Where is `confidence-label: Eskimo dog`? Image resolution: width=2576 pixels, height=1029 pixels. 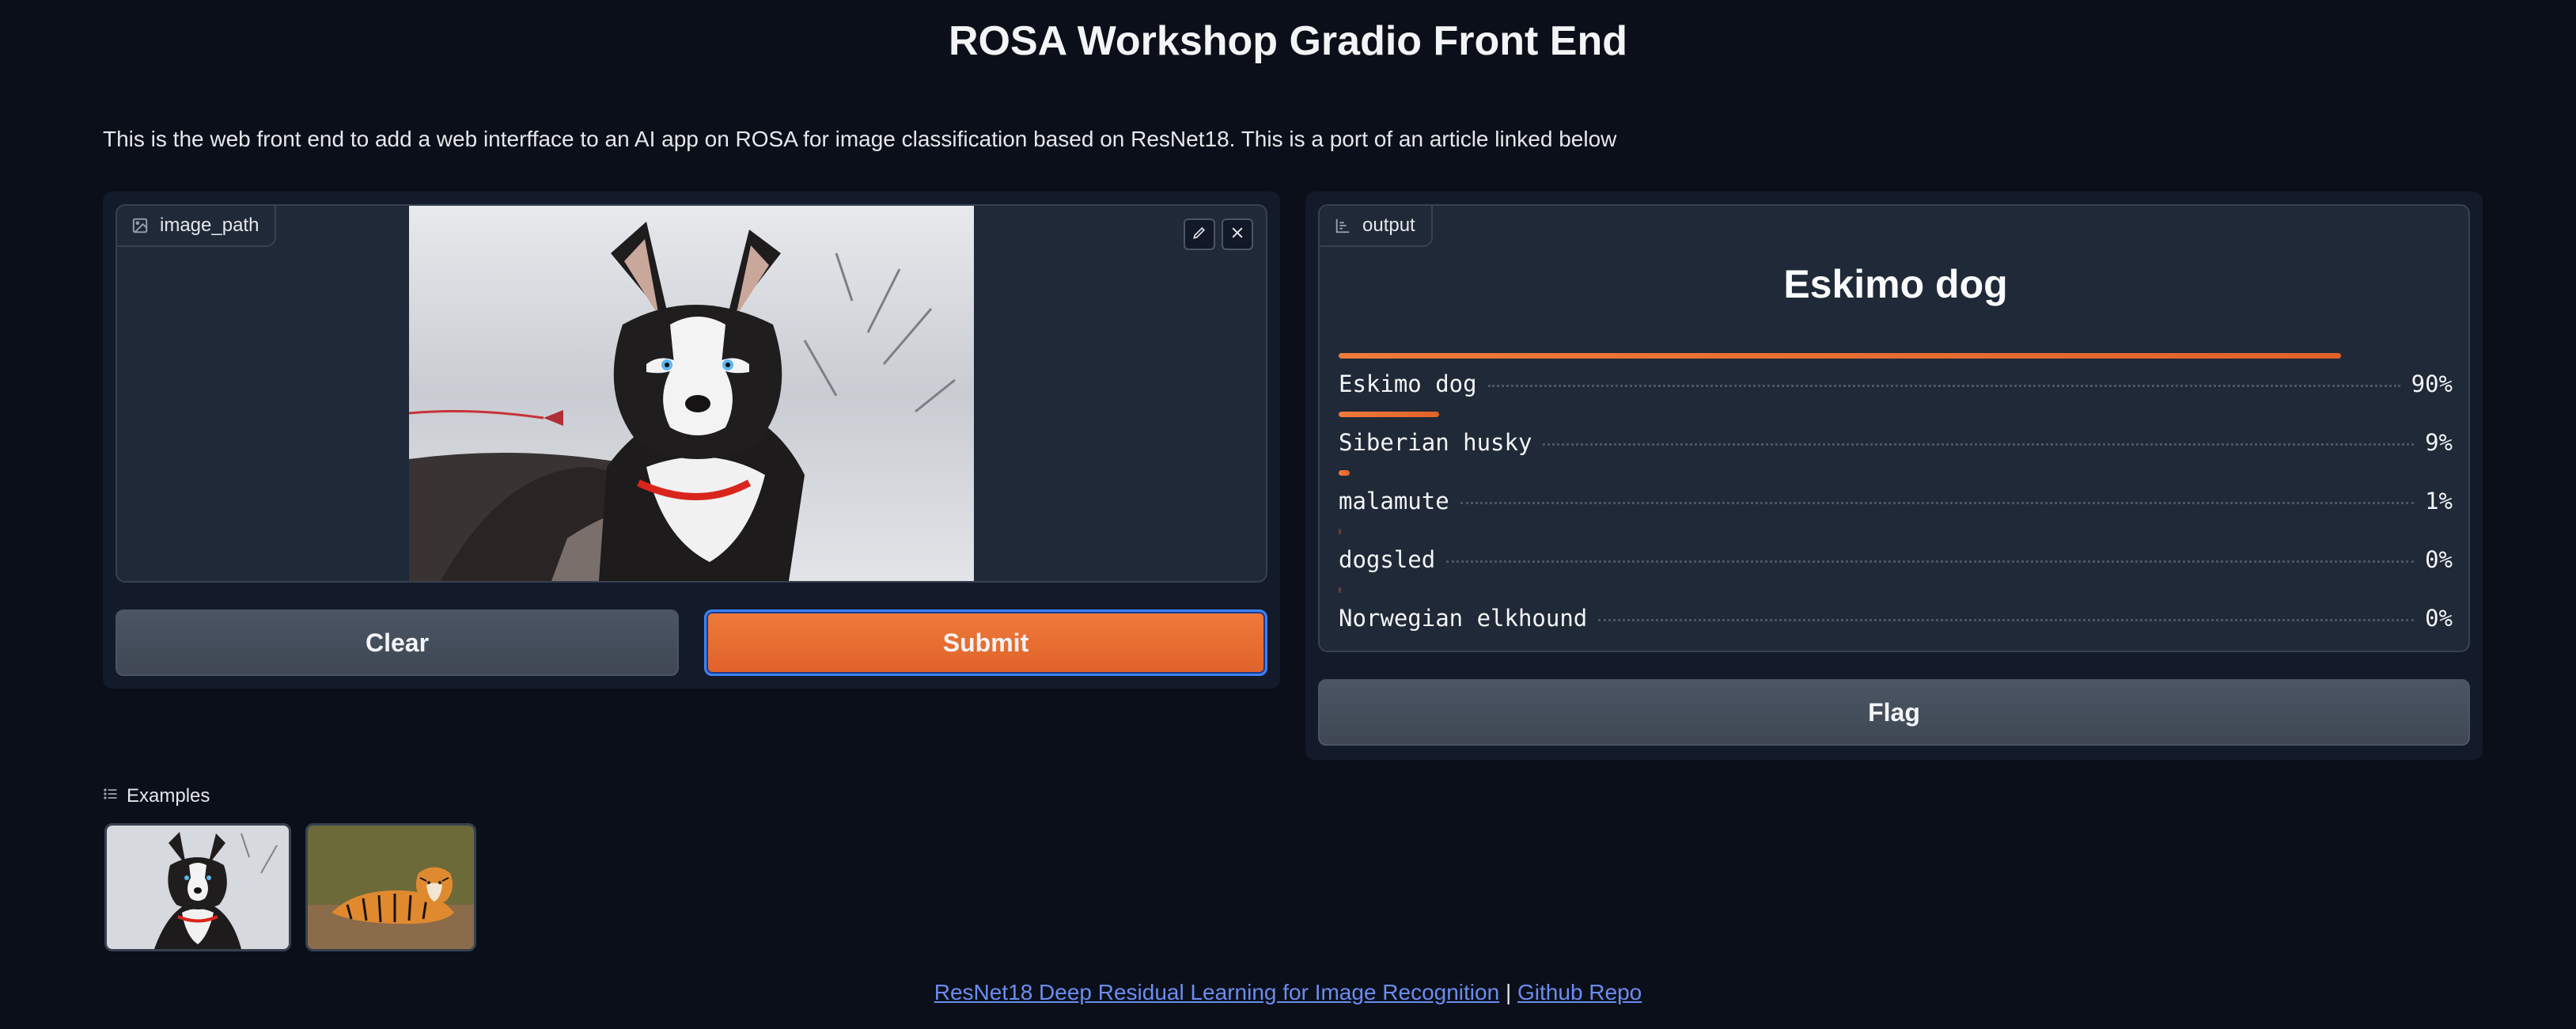 confidence-label: Eskimo dog is located at coordinates (1408, 383).